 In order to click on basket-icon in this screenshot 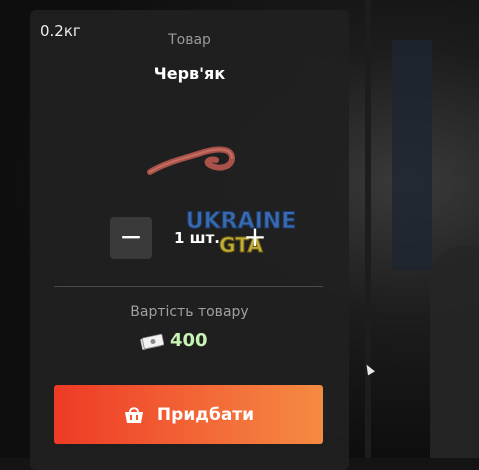, I will do `click(133, 414)`.